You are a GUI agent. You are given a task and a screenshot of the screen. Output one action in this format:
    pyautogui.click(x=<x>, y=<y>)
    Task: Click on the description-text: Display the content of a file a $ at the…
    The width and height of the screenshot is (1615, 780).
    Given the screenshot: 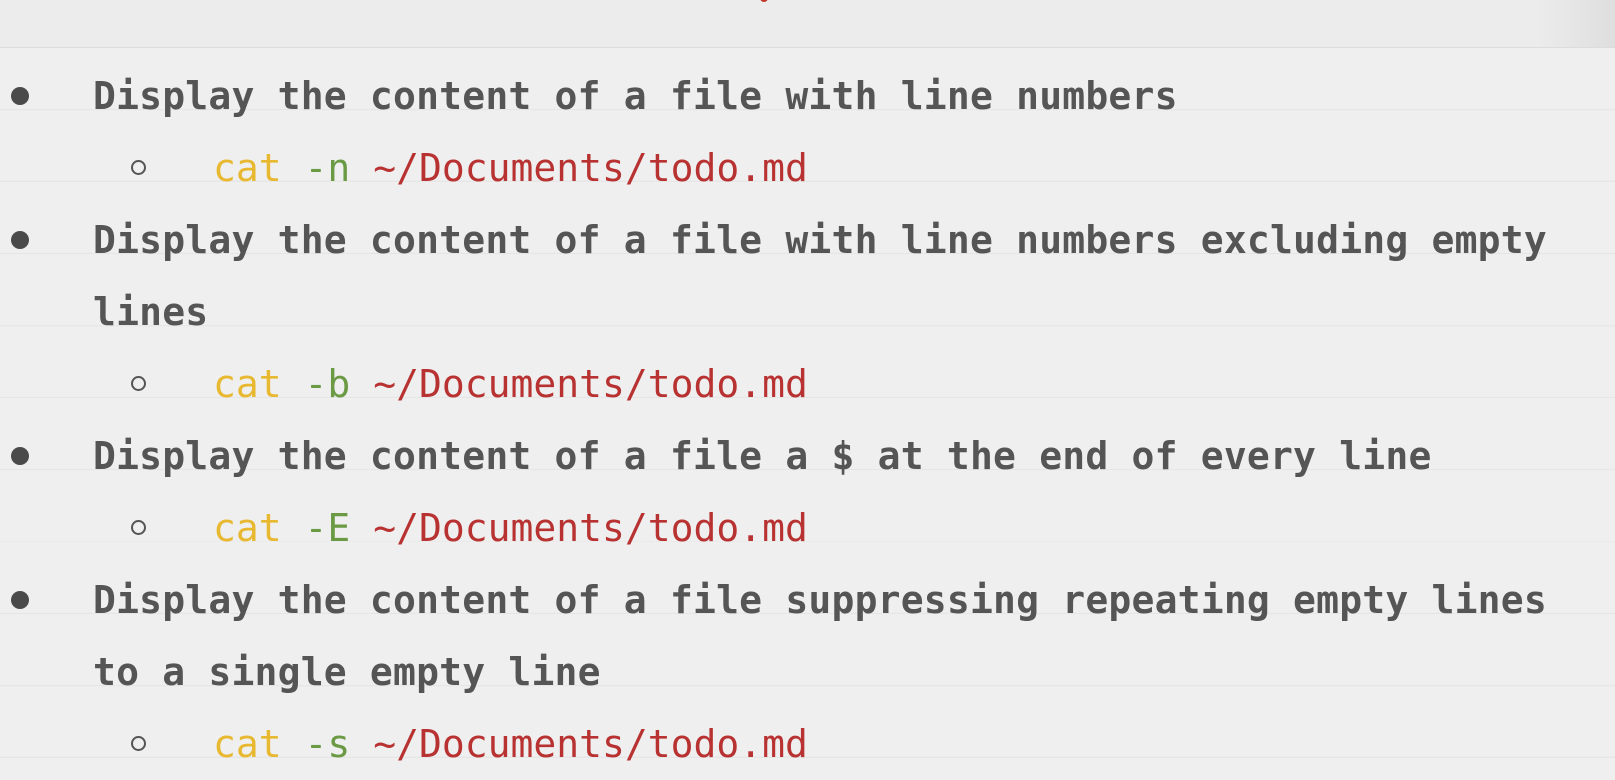 What is the action you would take?
    pyautogui.click(x=762, y=456)
    